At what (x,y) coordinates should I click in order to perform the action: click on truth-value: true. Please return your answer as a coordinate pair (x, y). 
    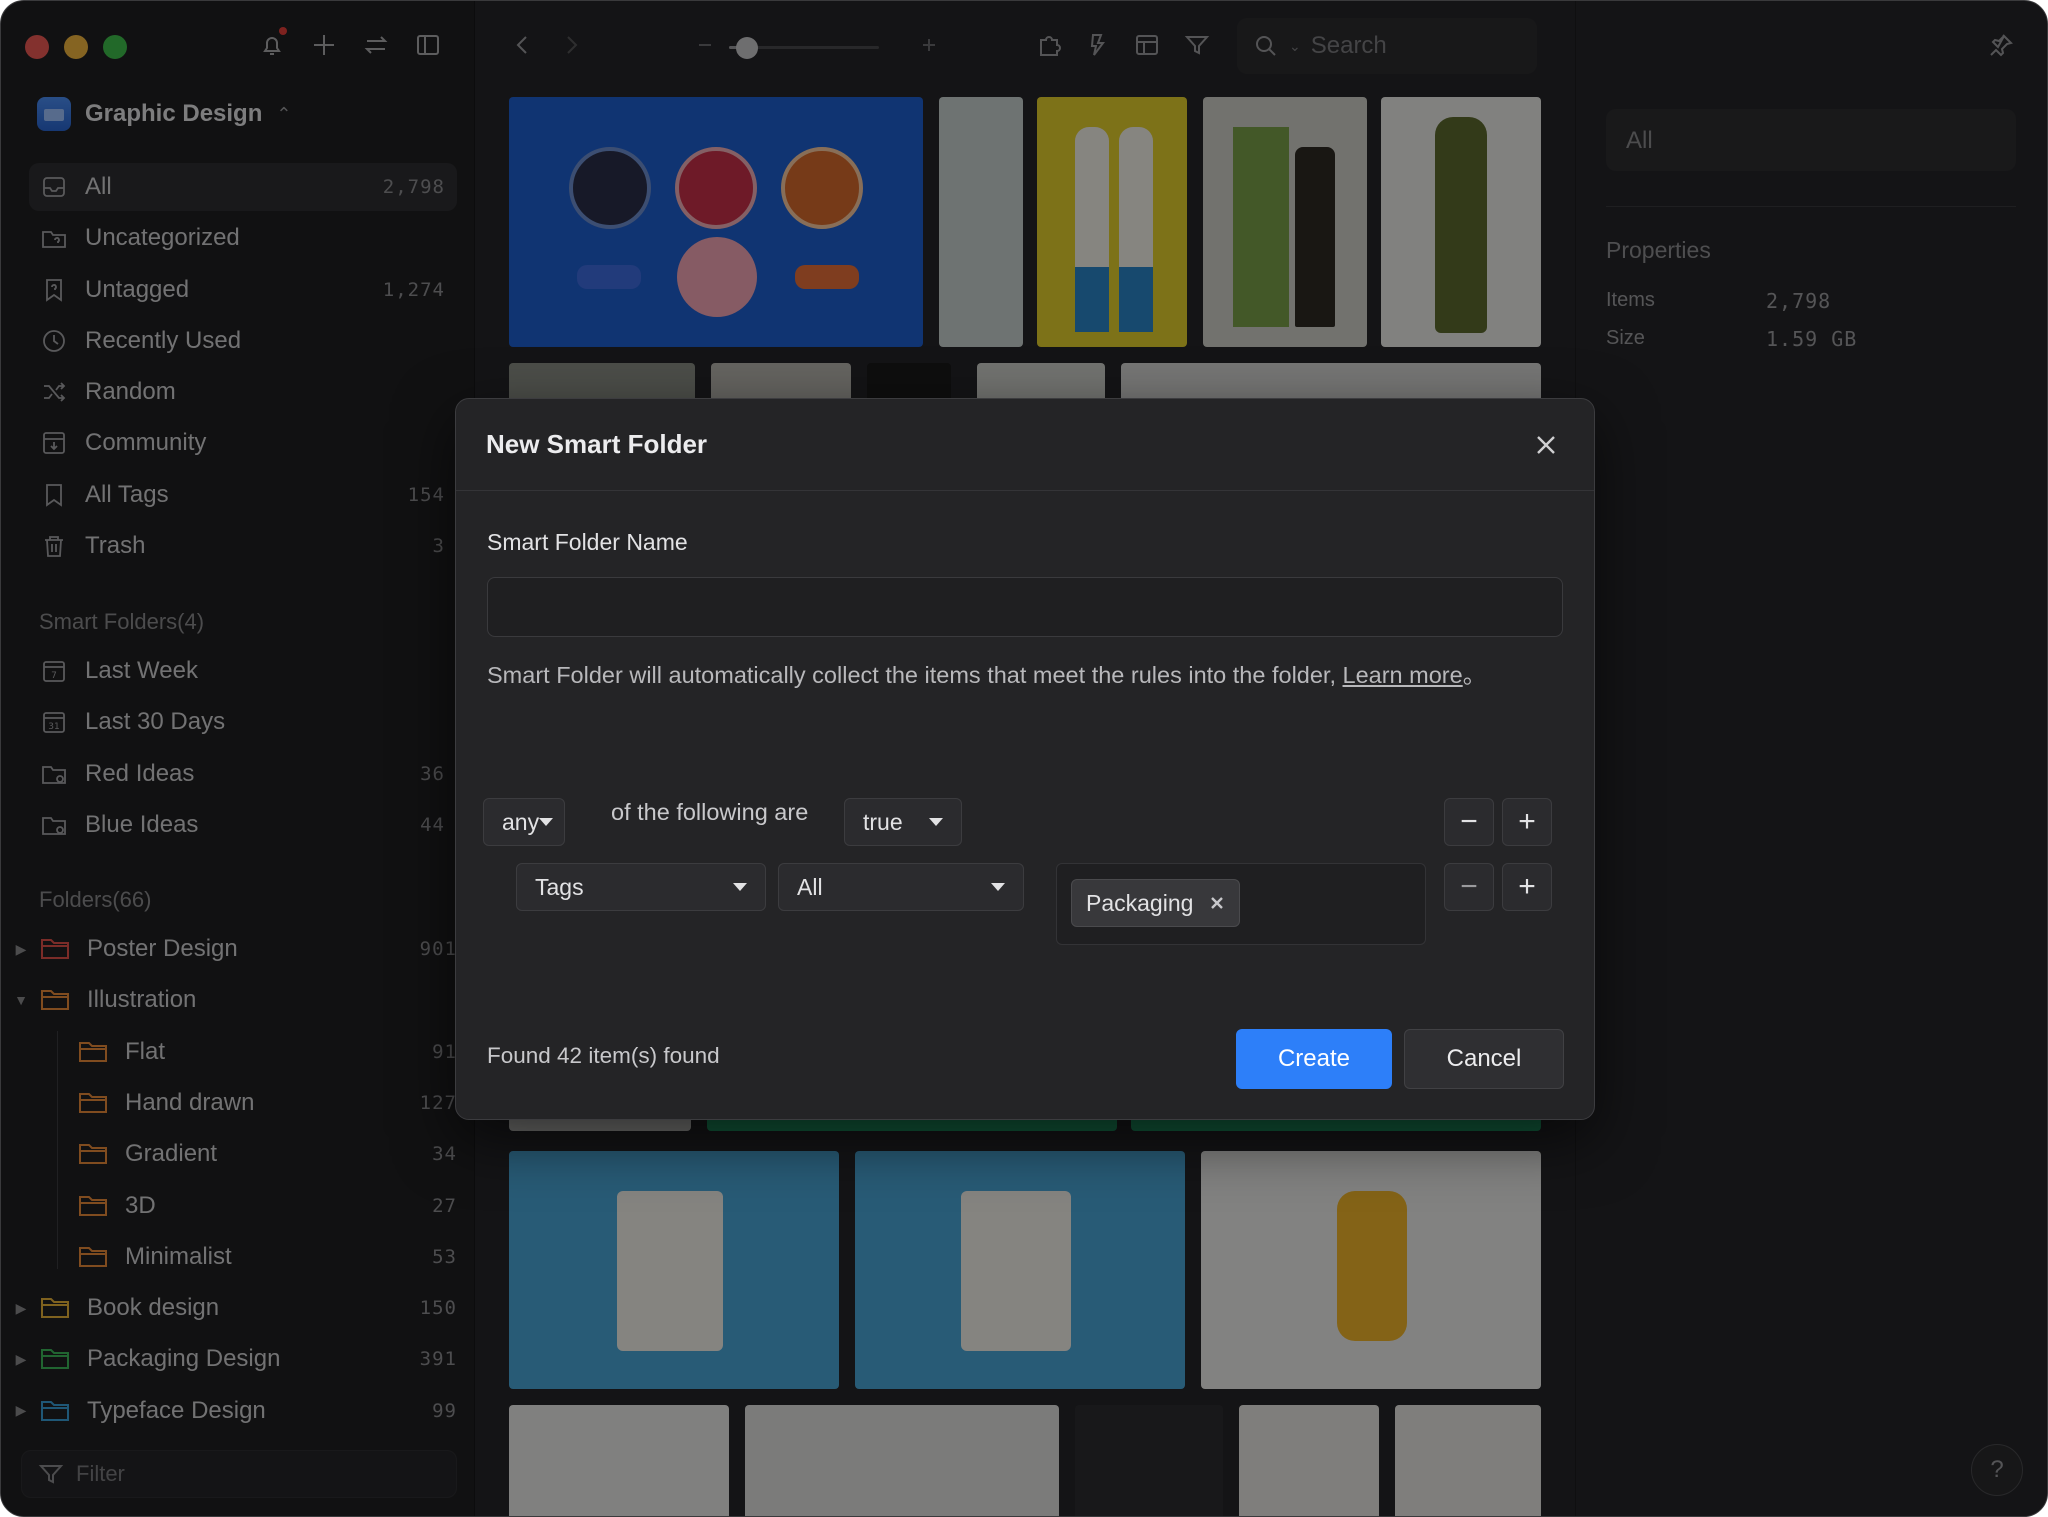
    Looking at the image, I should click on (883, 821).